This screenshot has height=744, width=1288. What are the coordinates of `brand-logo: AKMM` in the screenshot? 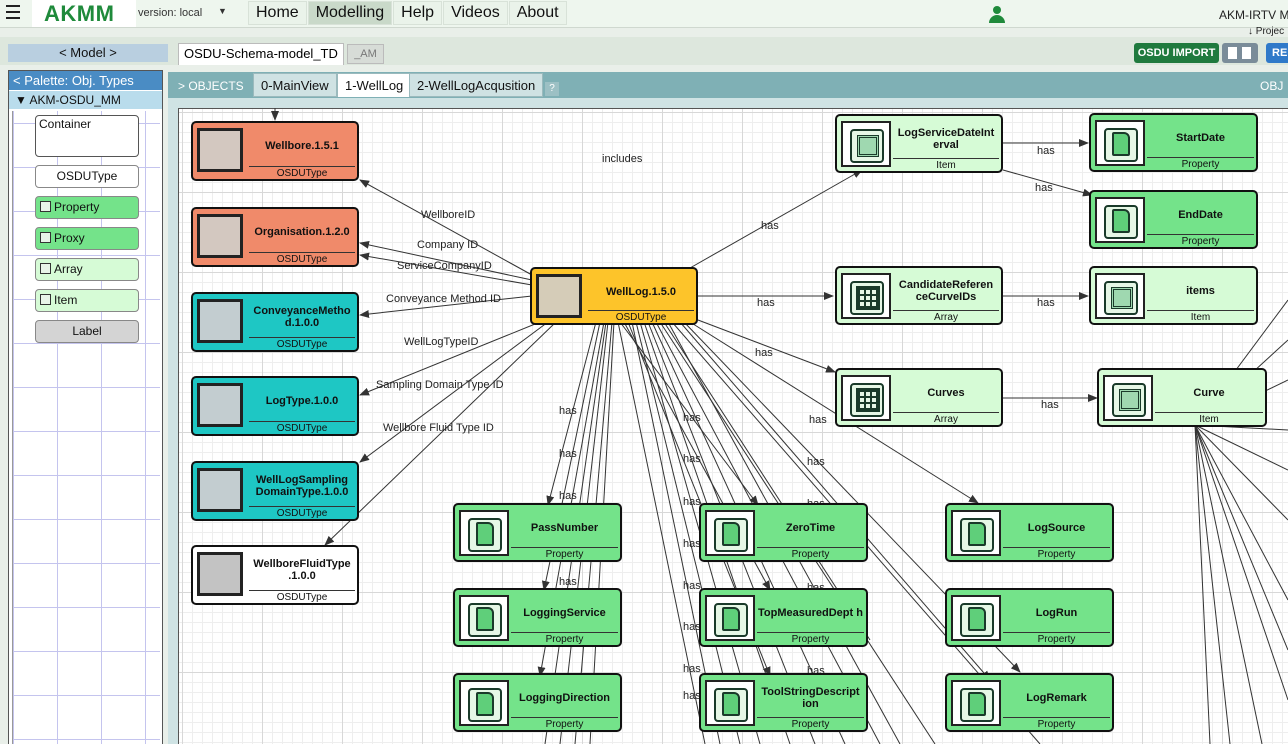 It's located at (79, 14).